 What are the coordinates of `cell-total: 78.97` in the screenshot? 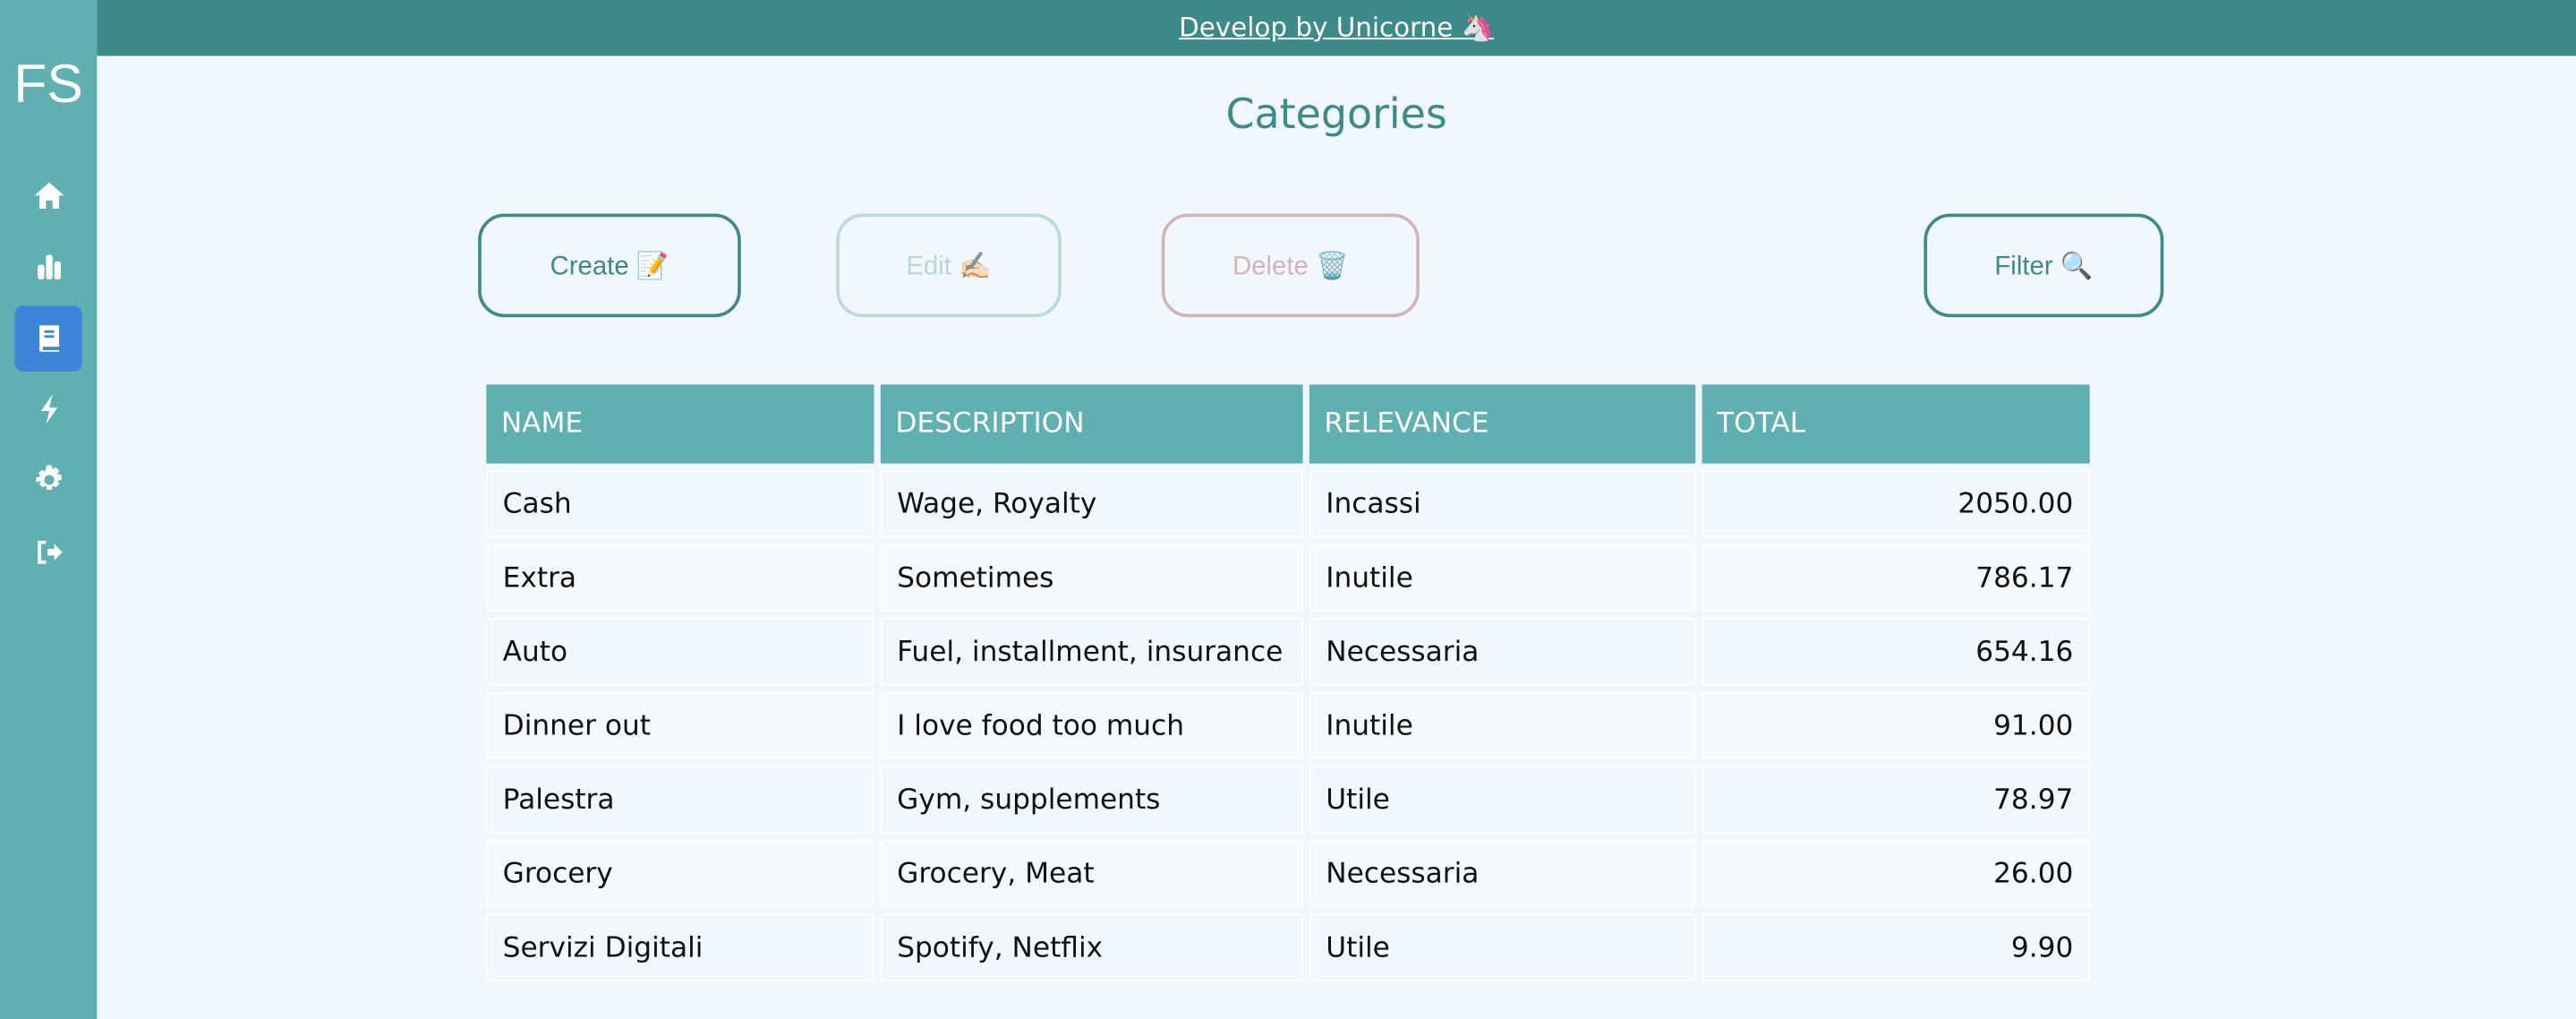 It's located at (1896, 800).